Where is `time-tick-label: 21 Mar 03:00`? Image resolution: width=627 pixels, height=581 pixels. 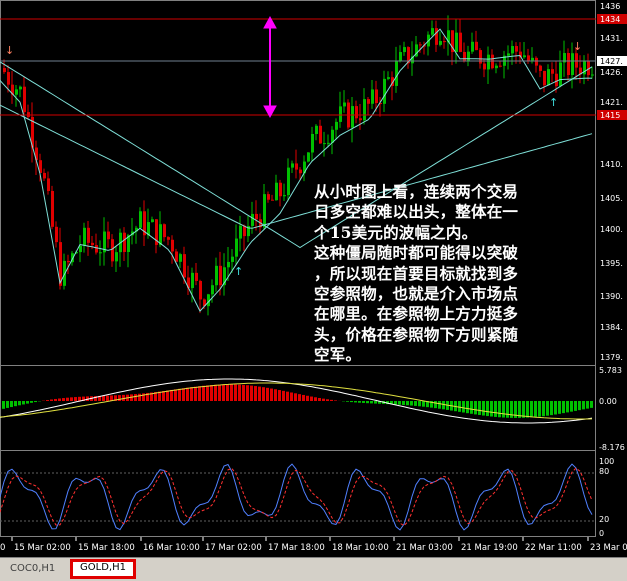
time-tick-label: 21 Mar 03:00 is located at coordinates (424, 548).